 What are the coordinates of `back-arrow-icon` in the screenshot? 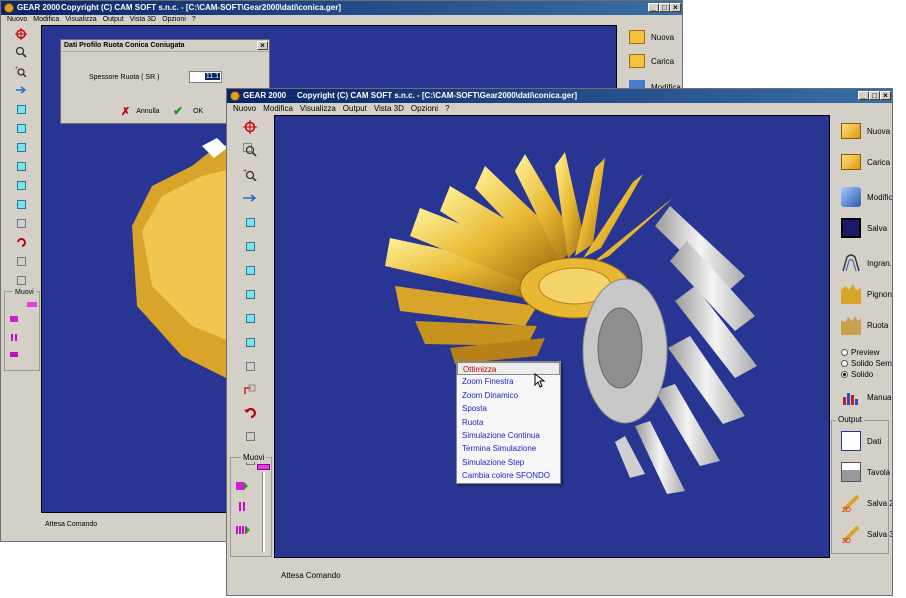 It's located at (21, 90).